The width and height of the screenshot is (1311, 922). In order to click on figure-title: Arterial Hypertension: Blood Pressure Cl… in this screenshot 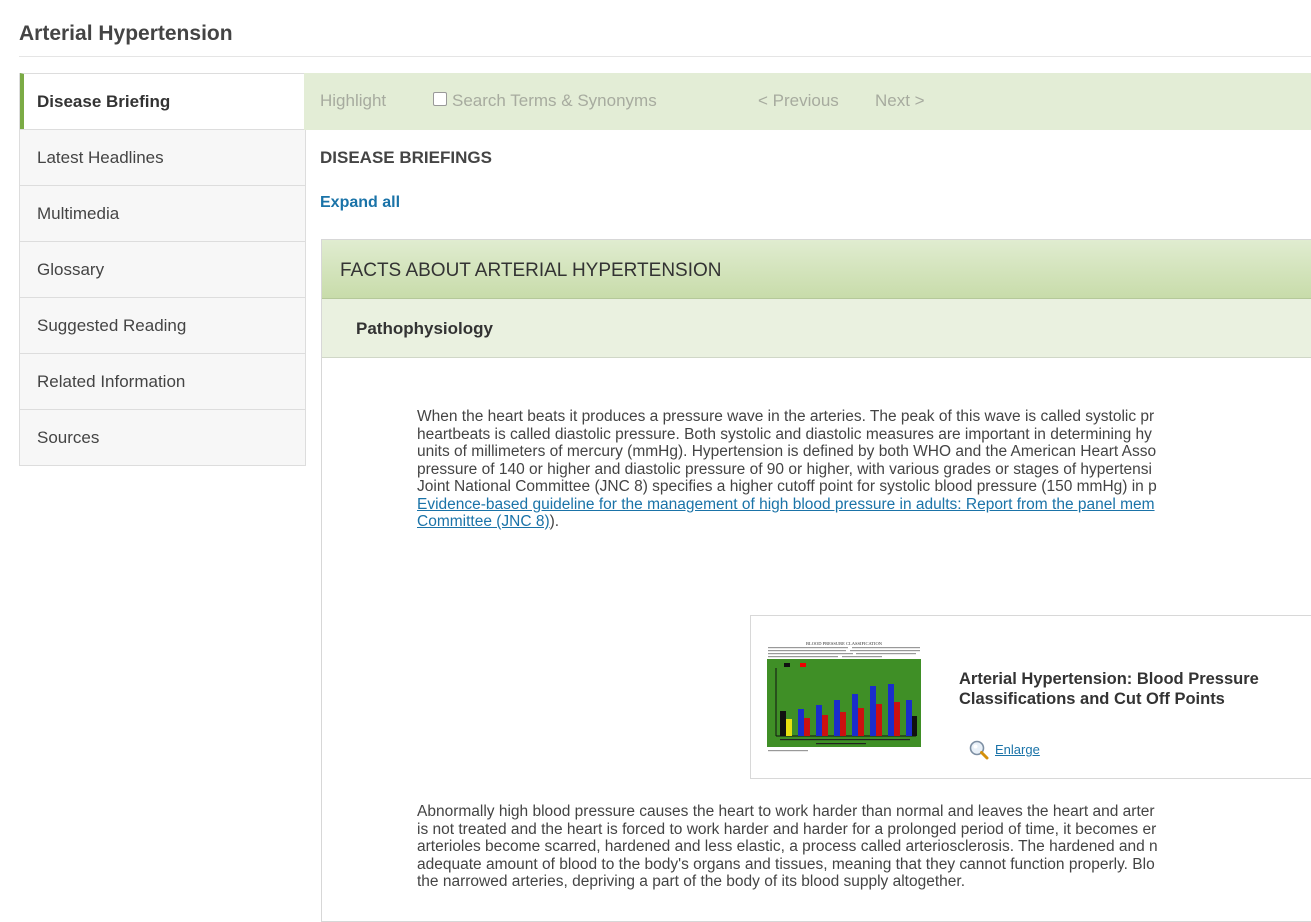, I will do `click(1109, 689)`.